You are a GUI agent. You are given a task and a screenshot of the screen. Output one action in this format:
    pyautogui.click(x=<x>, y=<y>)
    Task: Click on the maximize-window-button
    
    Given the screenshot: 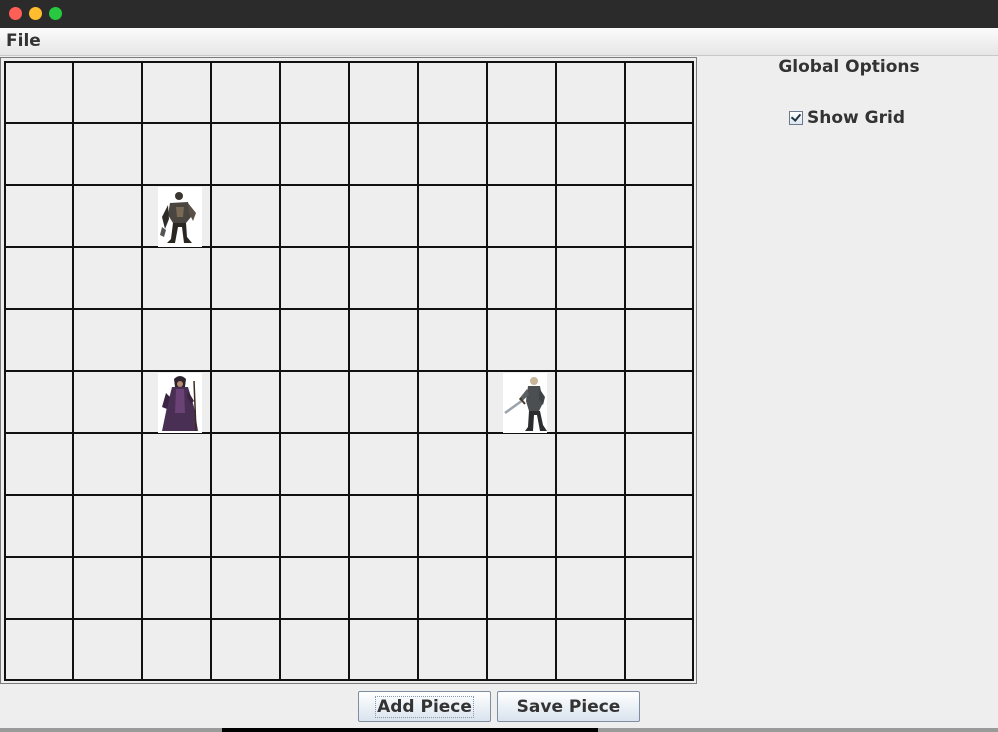 What is the action you would take?
    pyautogui.click(x=55, y=13)
    